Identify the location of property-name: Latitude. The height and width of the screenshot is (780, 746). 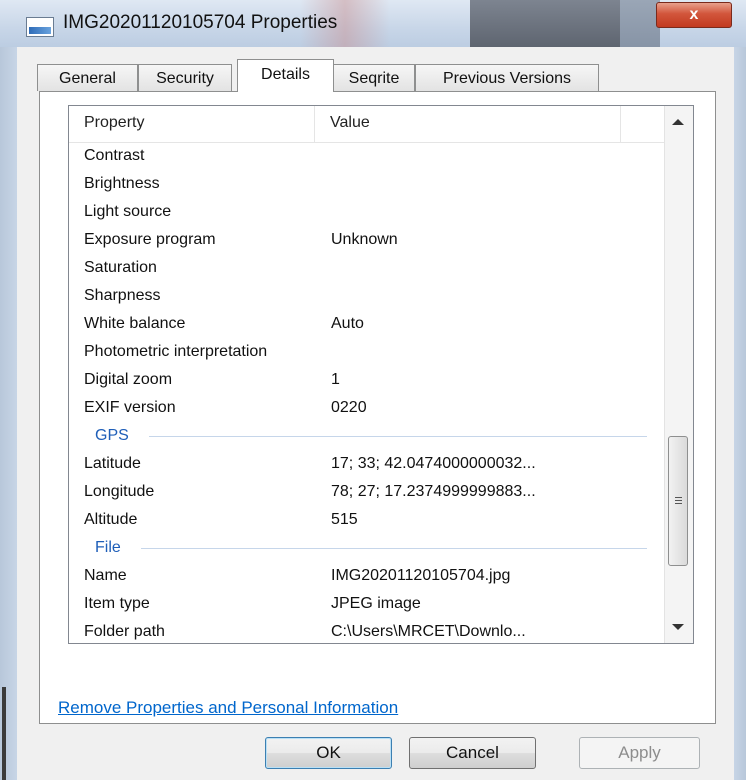
(112, 463).